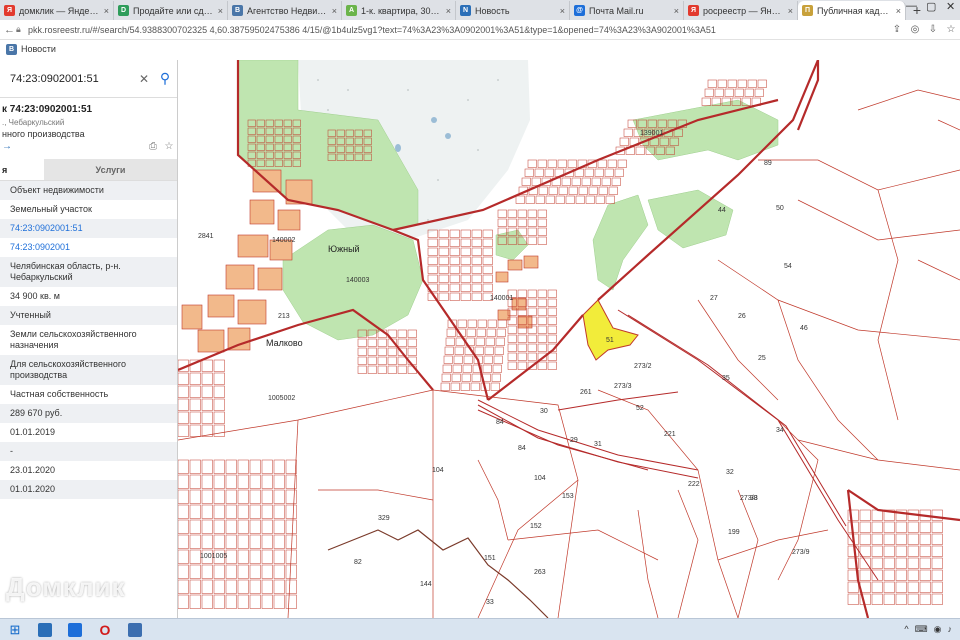 This screenshot has width=960, height=640. I want to click on favicon-icon: N, so click(465, 10).